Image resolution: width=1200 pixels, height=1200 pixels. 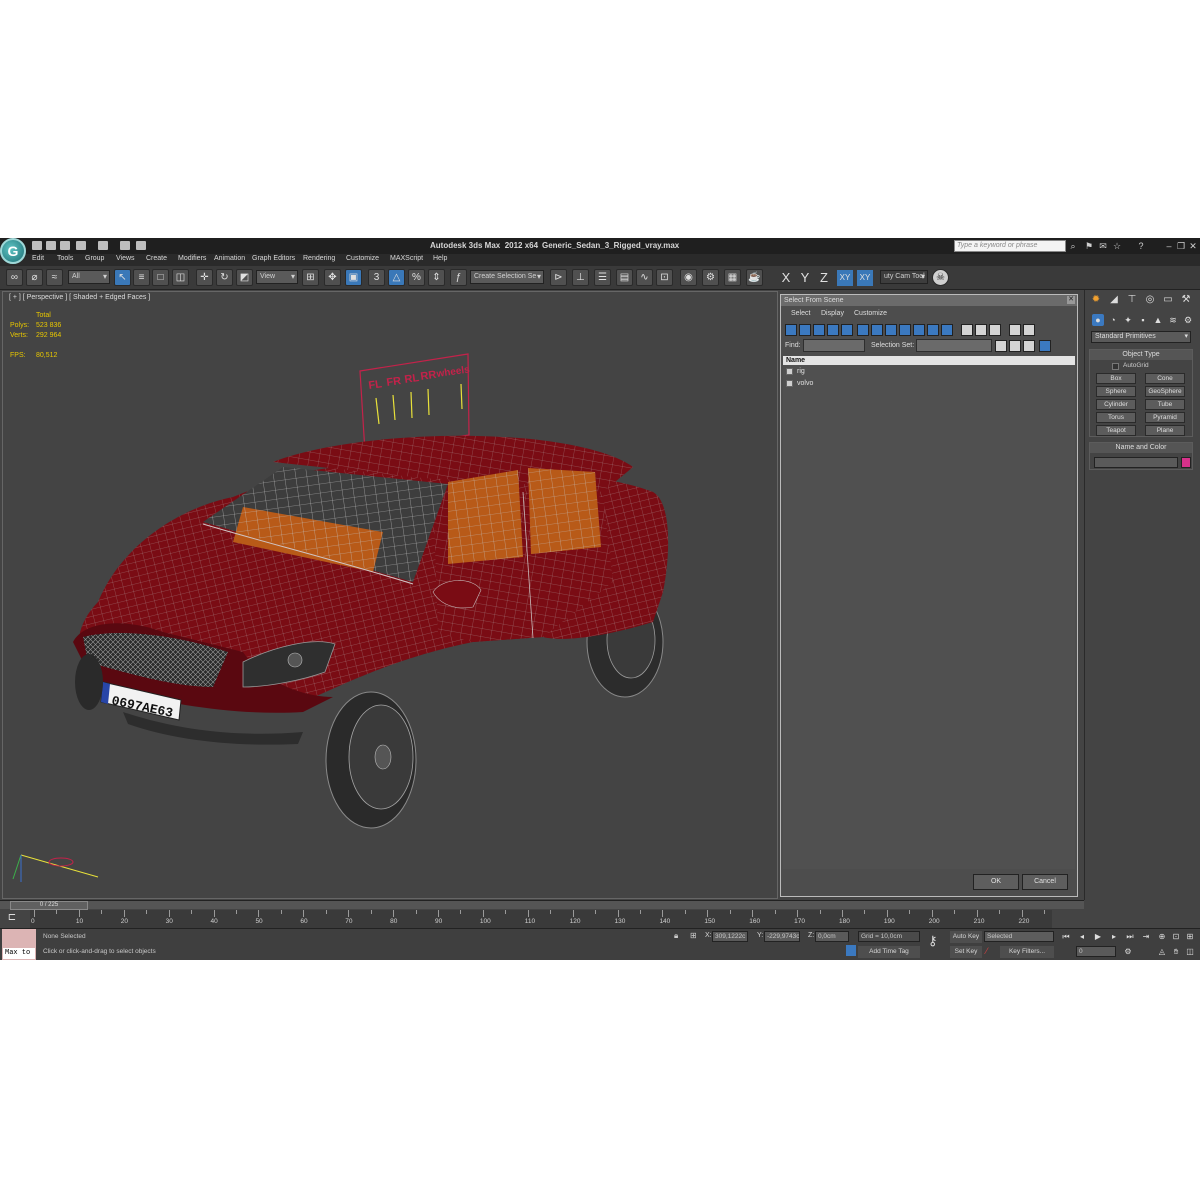 I want to click on communication-icon: ✉, so click(x=1103, y=246).